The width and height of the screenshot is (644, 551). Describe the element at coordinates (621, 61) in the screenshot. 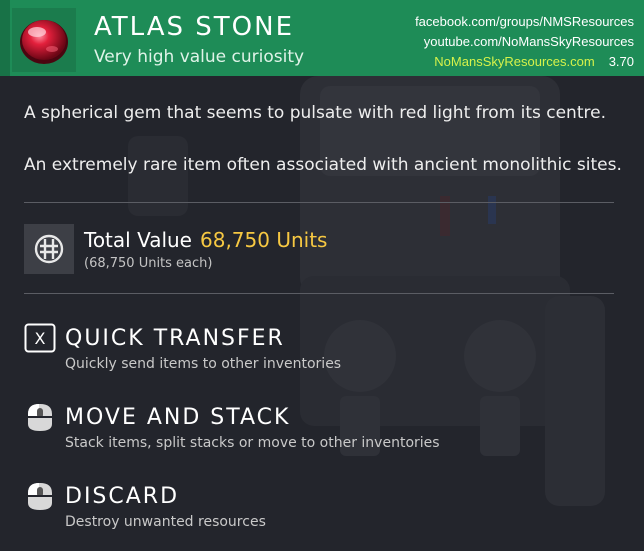

I see `version-number: 3.70` at that location.